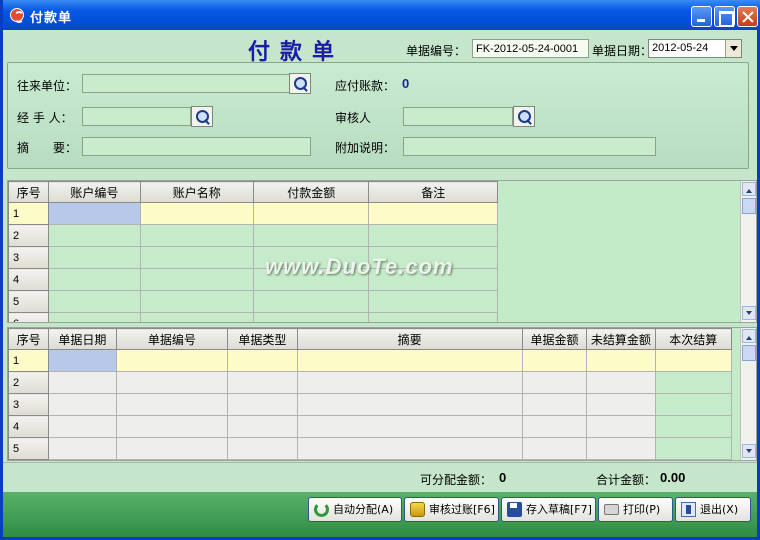  Describe the element at coordinates (724, 16) in the screenshot. I see `maximize-button` at that location.